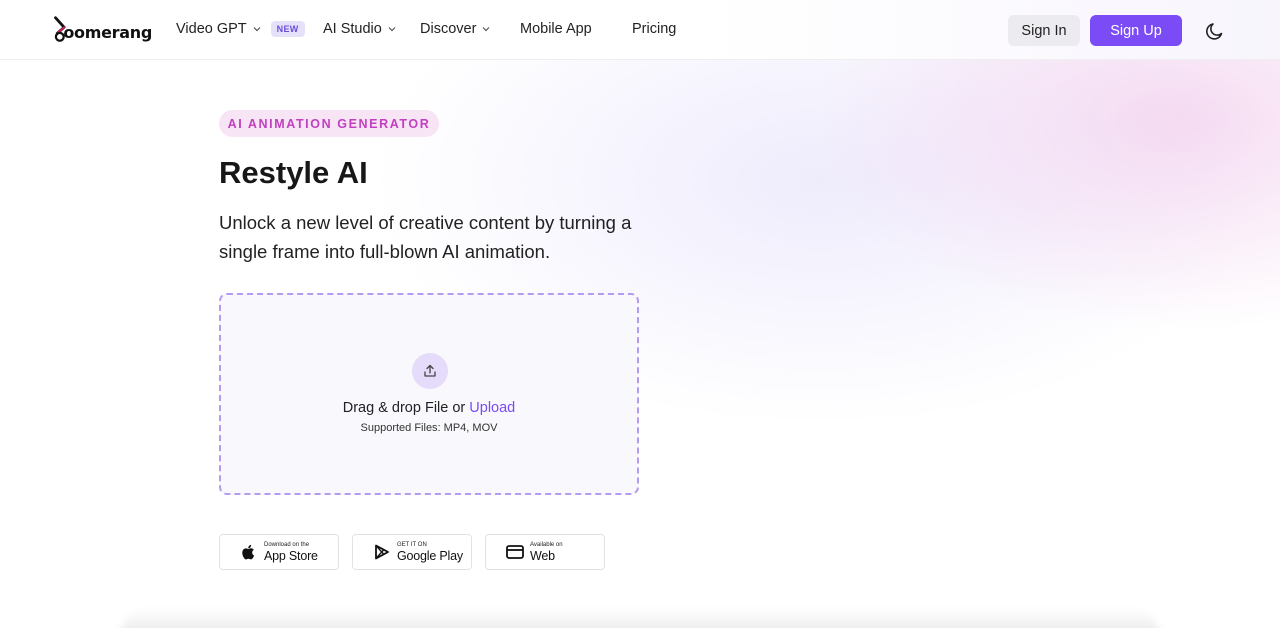 This screenshot has width=1280, height=628. I want to click on logo-text: oomerang, so click(107, 32).